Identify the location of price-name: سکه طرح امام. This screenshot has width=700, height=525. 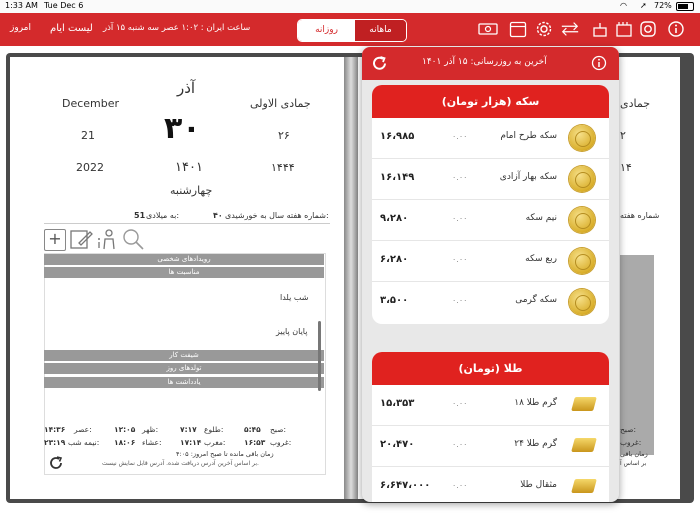
(528, 136).